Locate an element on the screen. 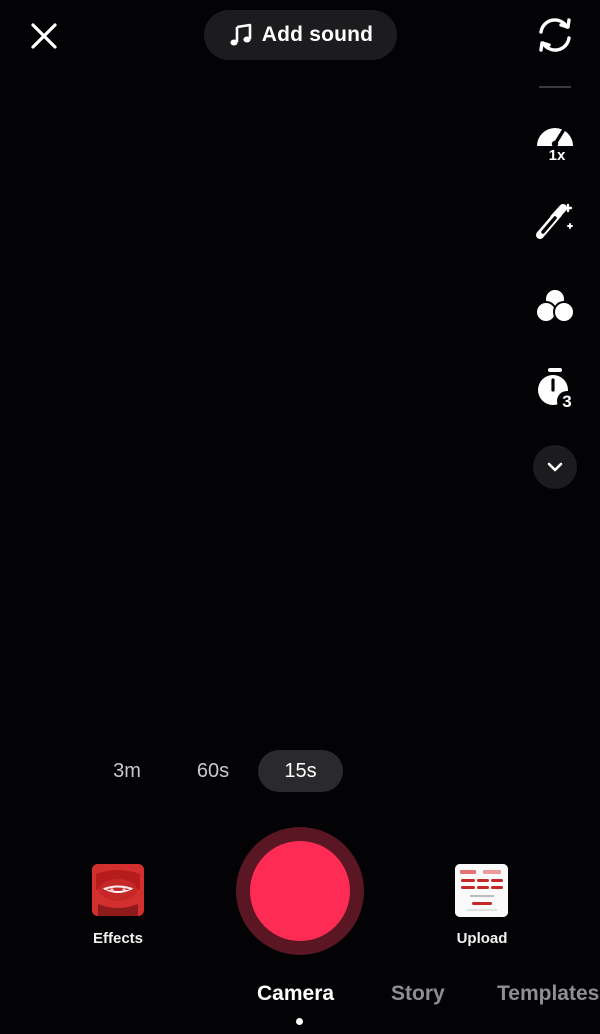 This screenshot has height=1034, width=600. beauty-button is located at coordinates (555, 222).